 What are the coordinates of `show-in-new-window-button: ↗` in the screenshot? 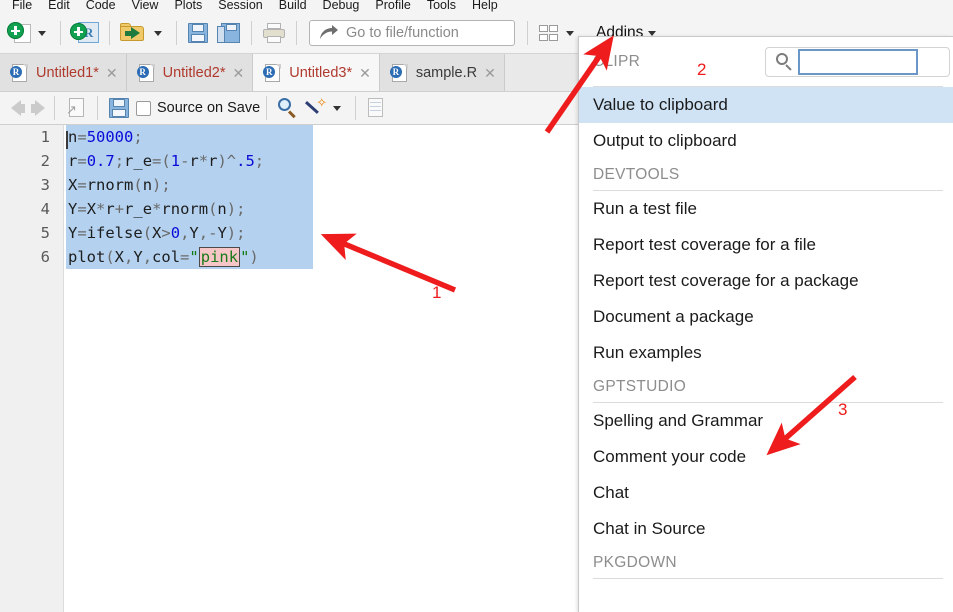 It's located at (76, 108).